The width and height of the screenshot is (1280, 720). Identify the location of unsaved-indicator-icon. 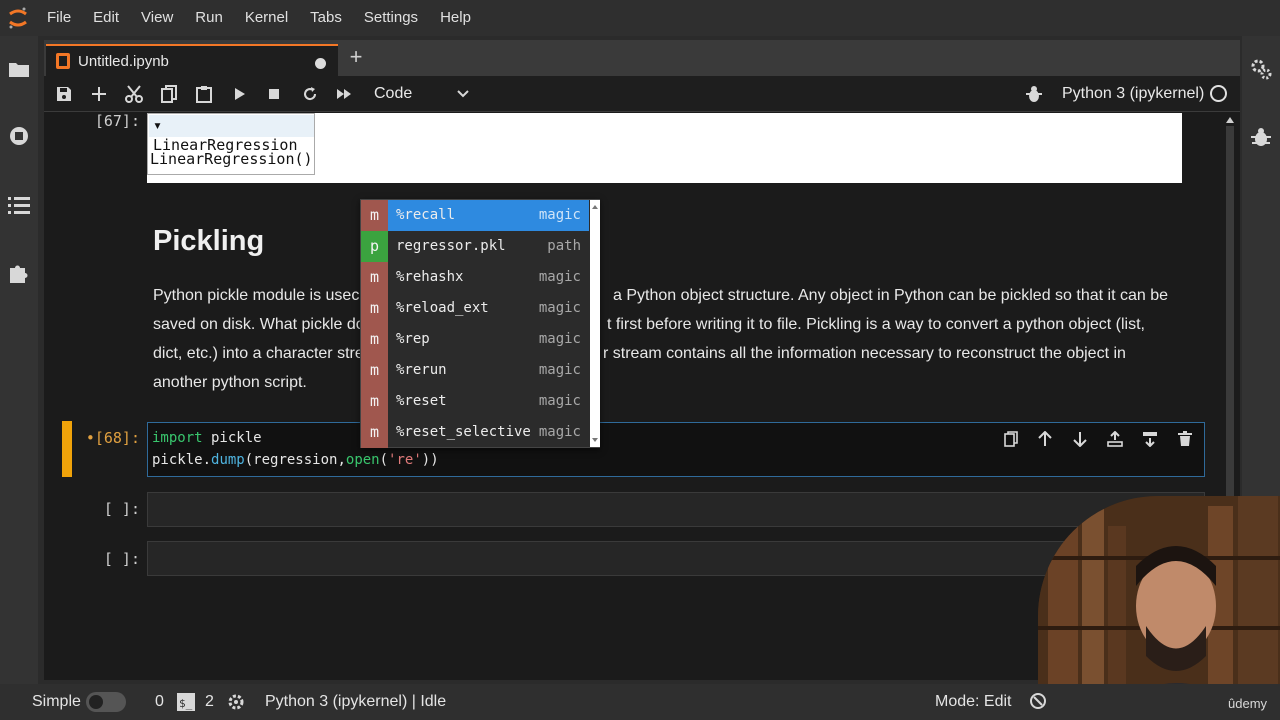
(320, 63).